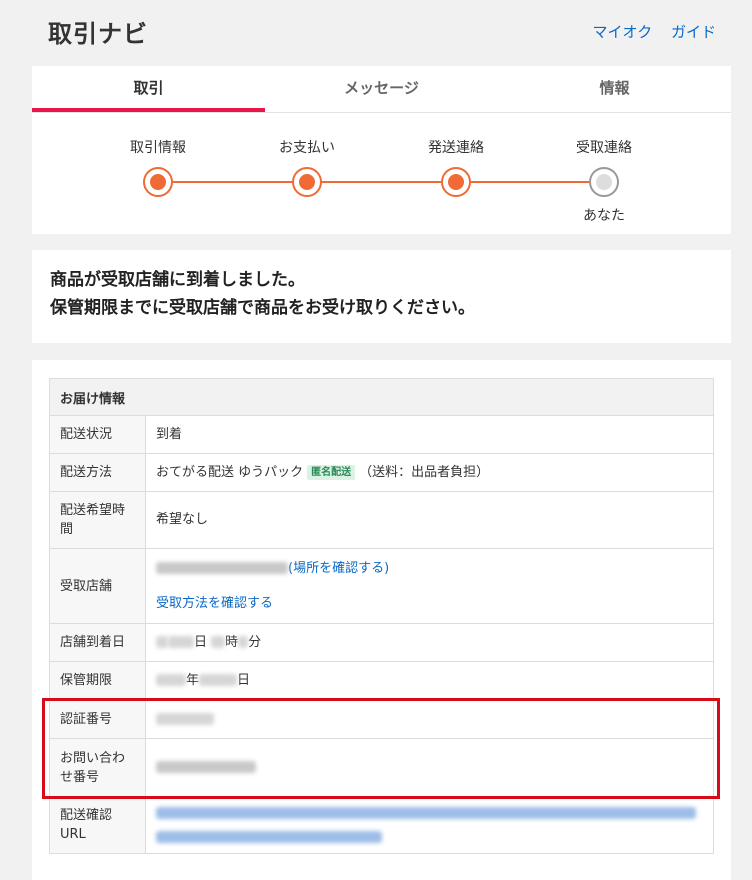  Describe the element at coordinates (201, 642) in the screenshot. I see `arrival-day-unit: 日` at that location.